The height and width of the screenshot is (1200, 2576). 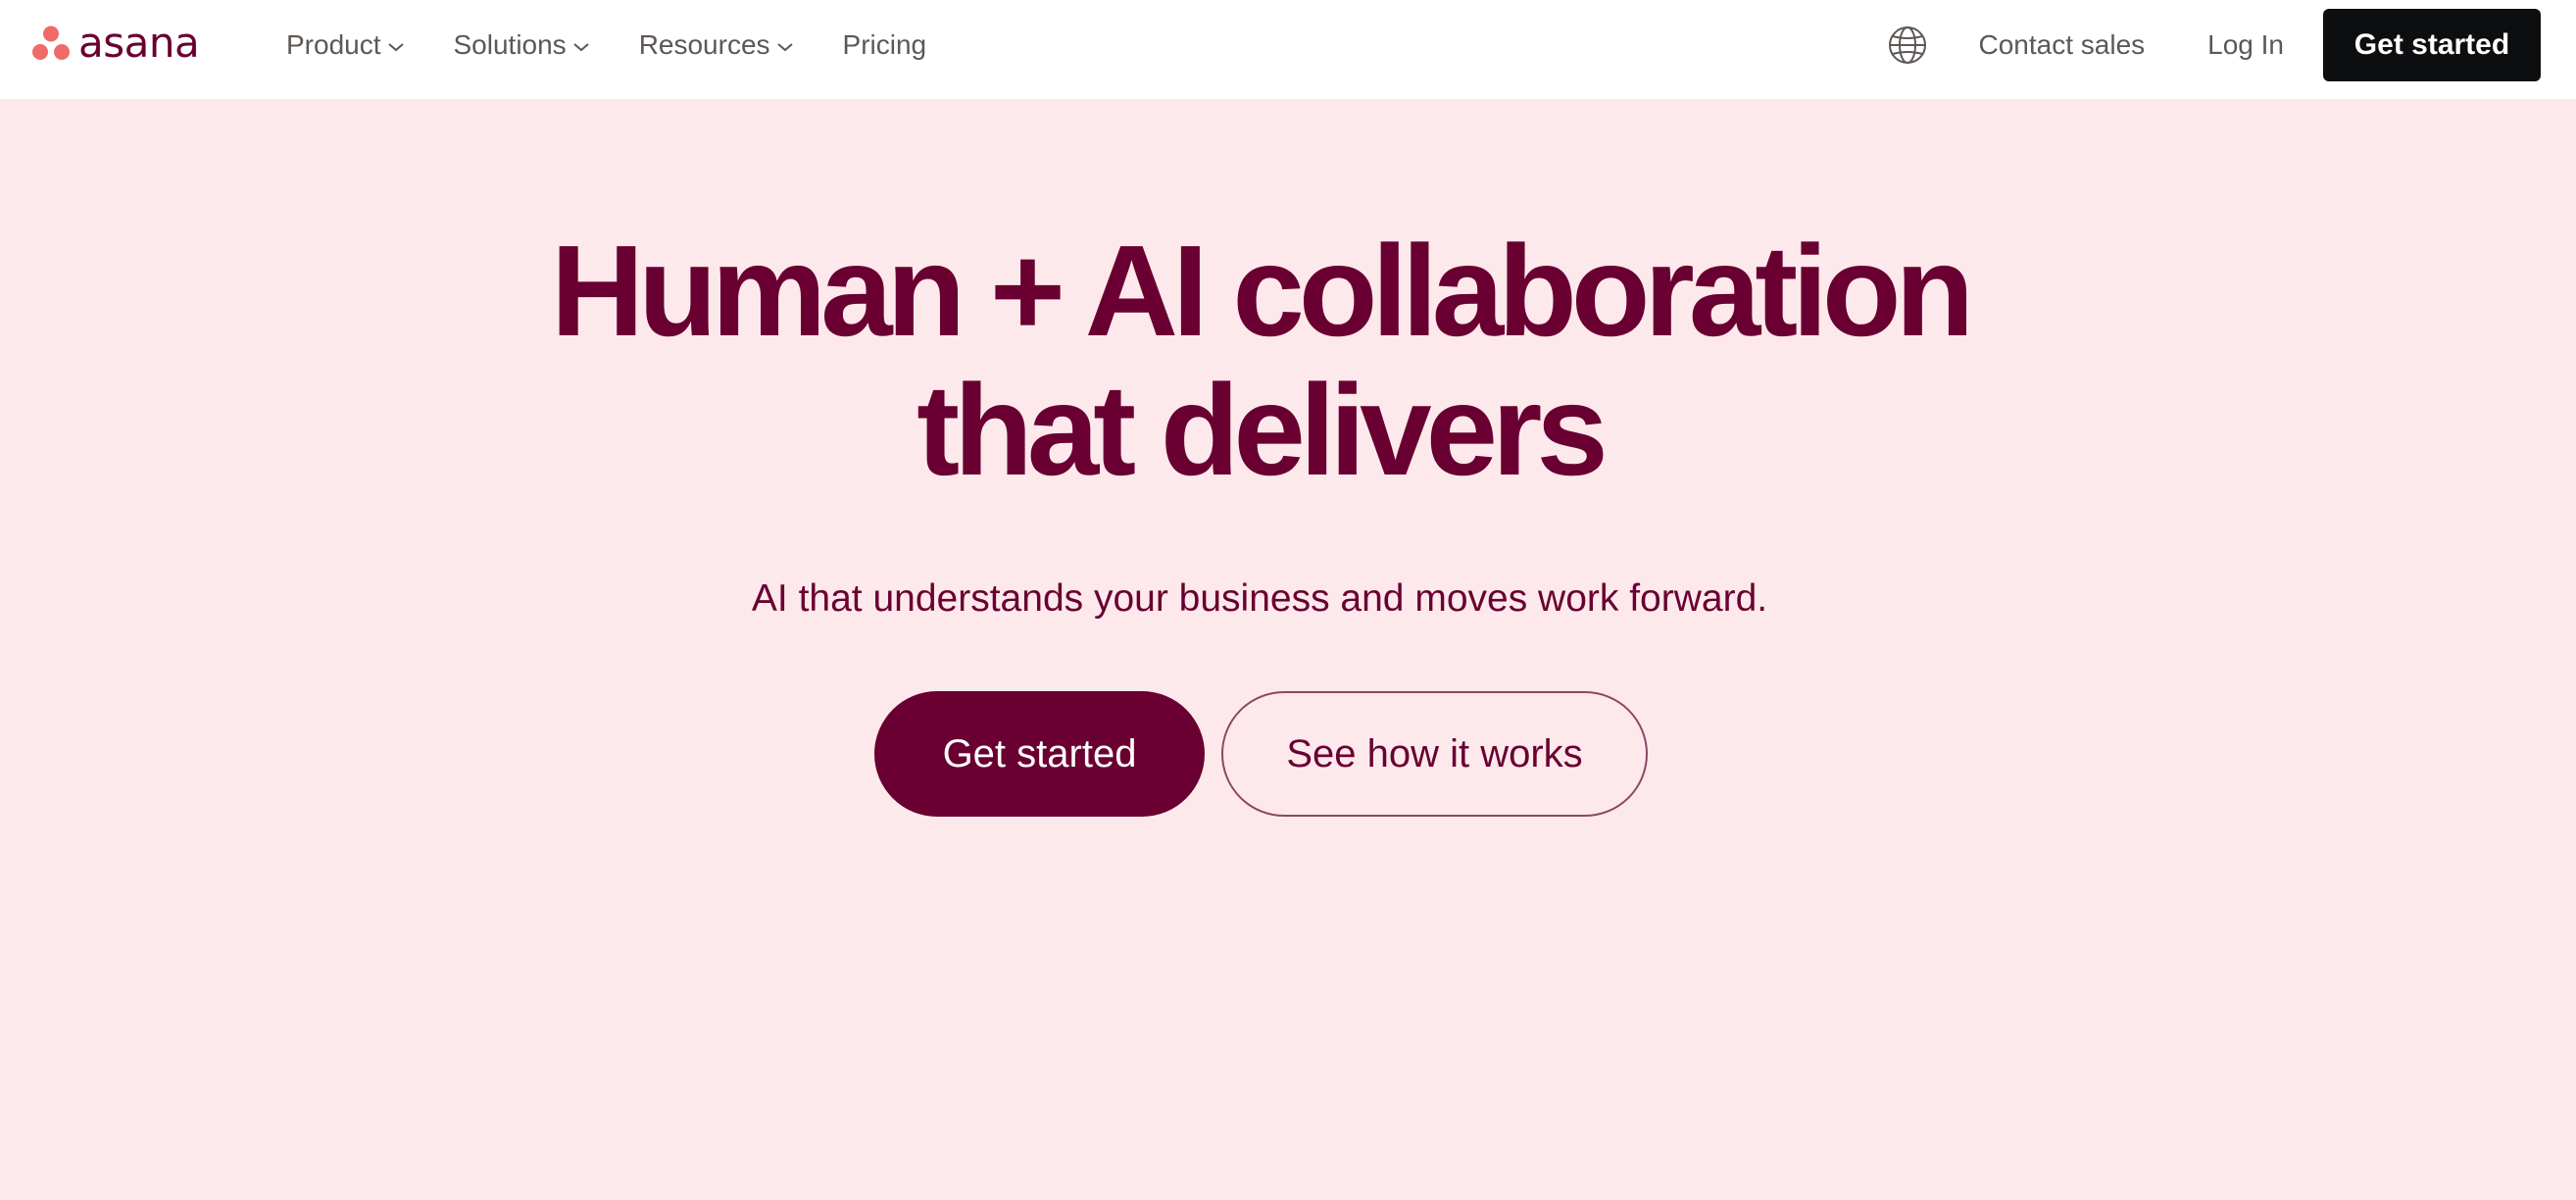 What do you see at coordinates (2062, 45) in the screenshot?
I see `contact-sales-link: Contact sales` at bounding box center [2062, 45].